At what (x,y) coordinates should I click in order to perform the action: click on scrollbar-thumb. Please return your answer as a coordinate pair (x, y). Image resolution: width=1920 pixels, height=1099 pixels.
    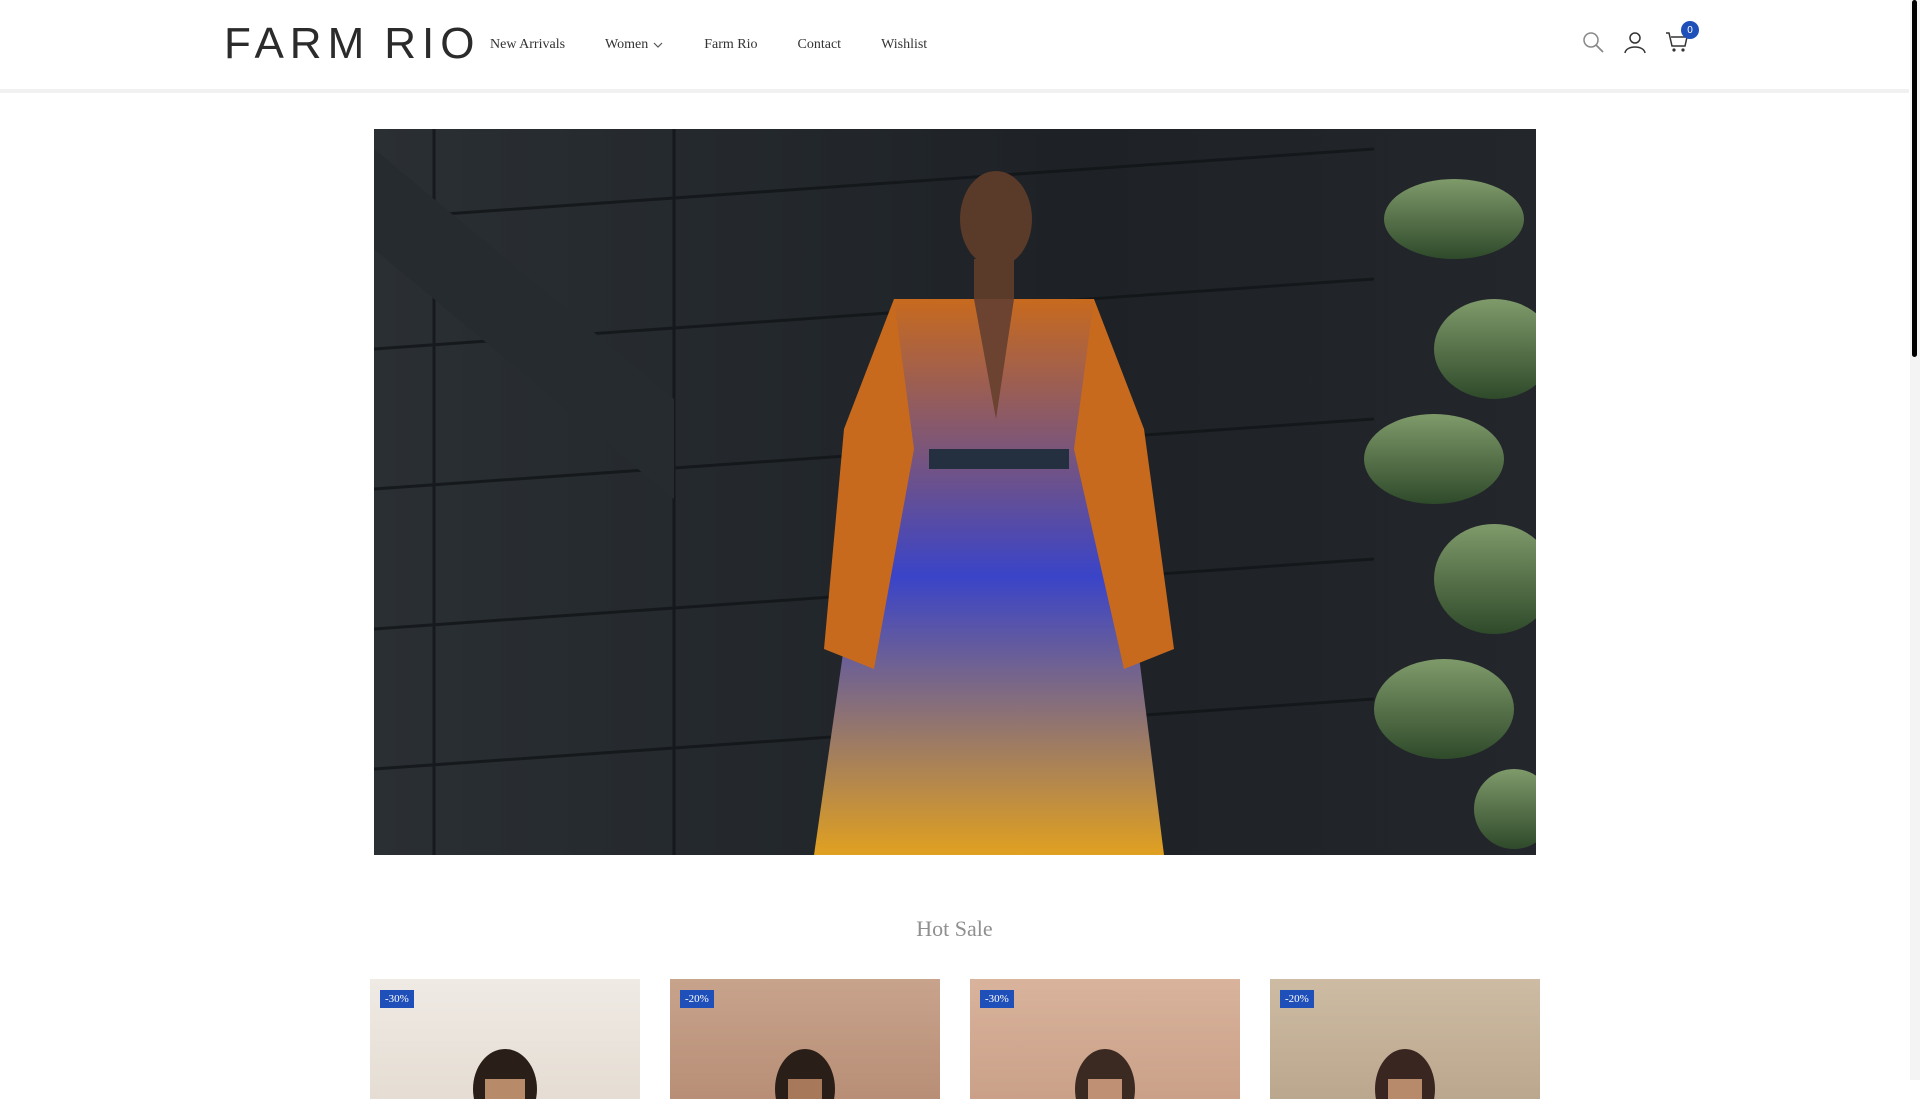
    Looking at the image, I should click on (1914, 178).